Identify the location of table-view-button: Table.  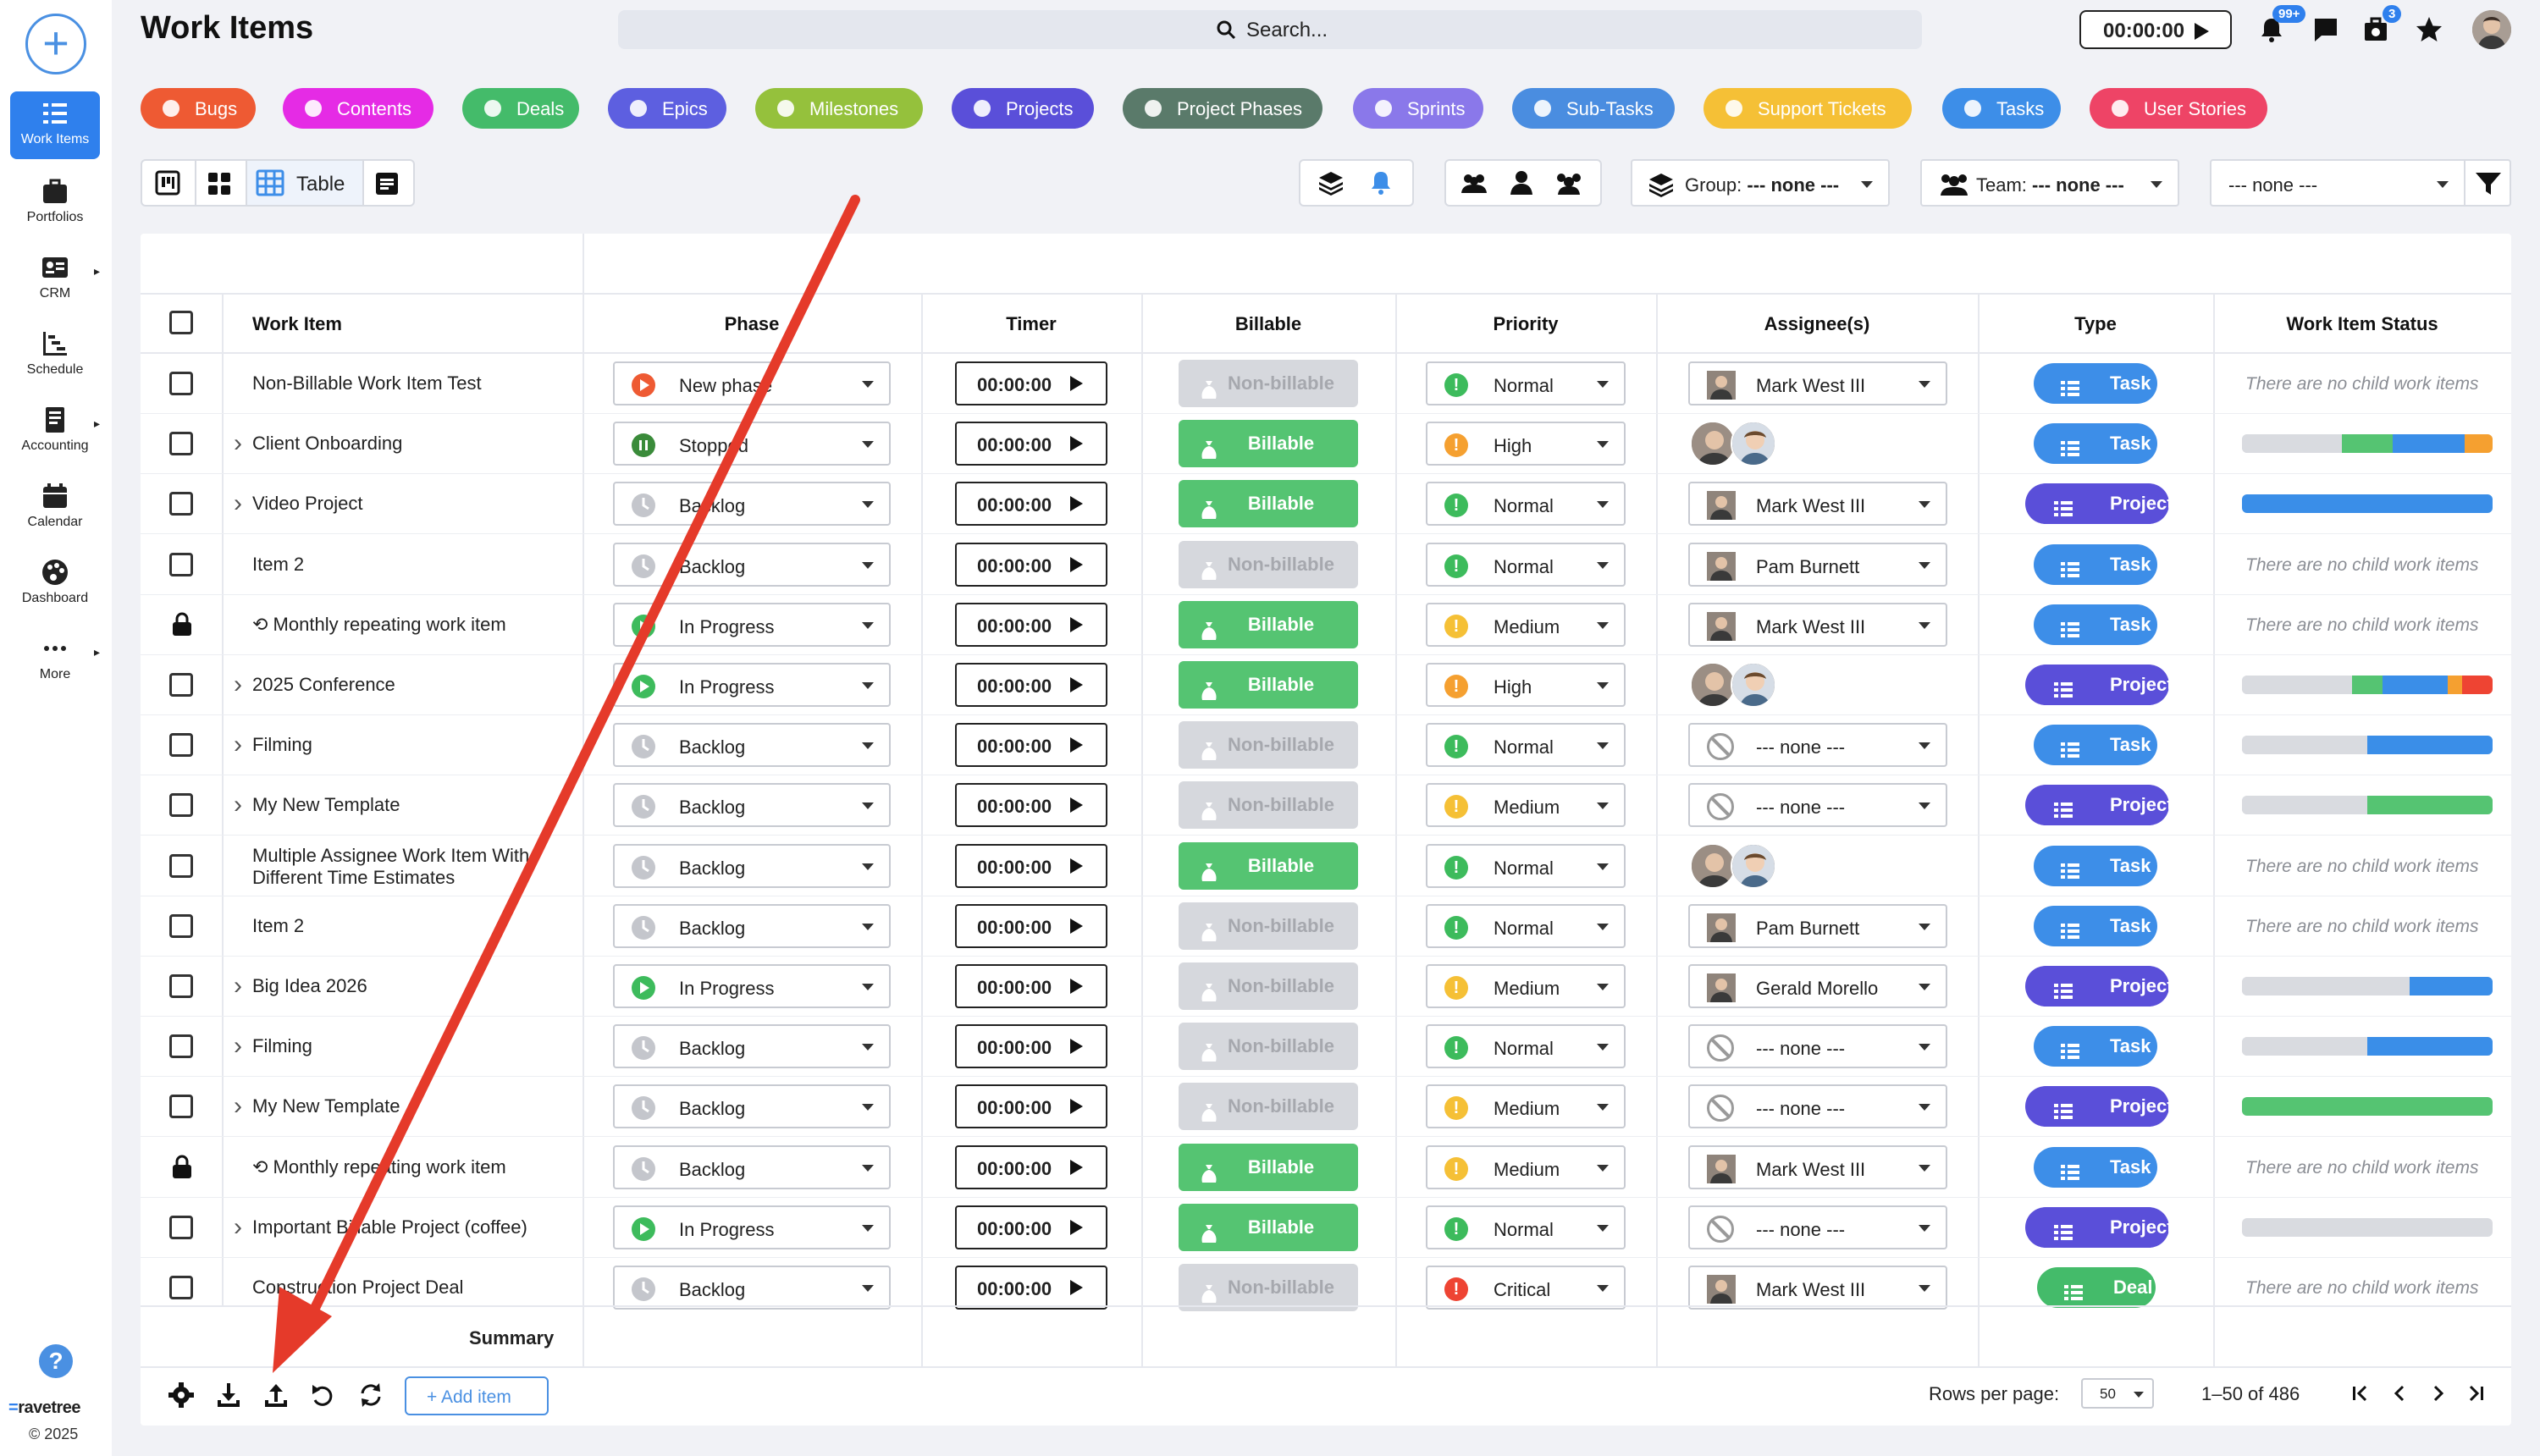
(304, 183).